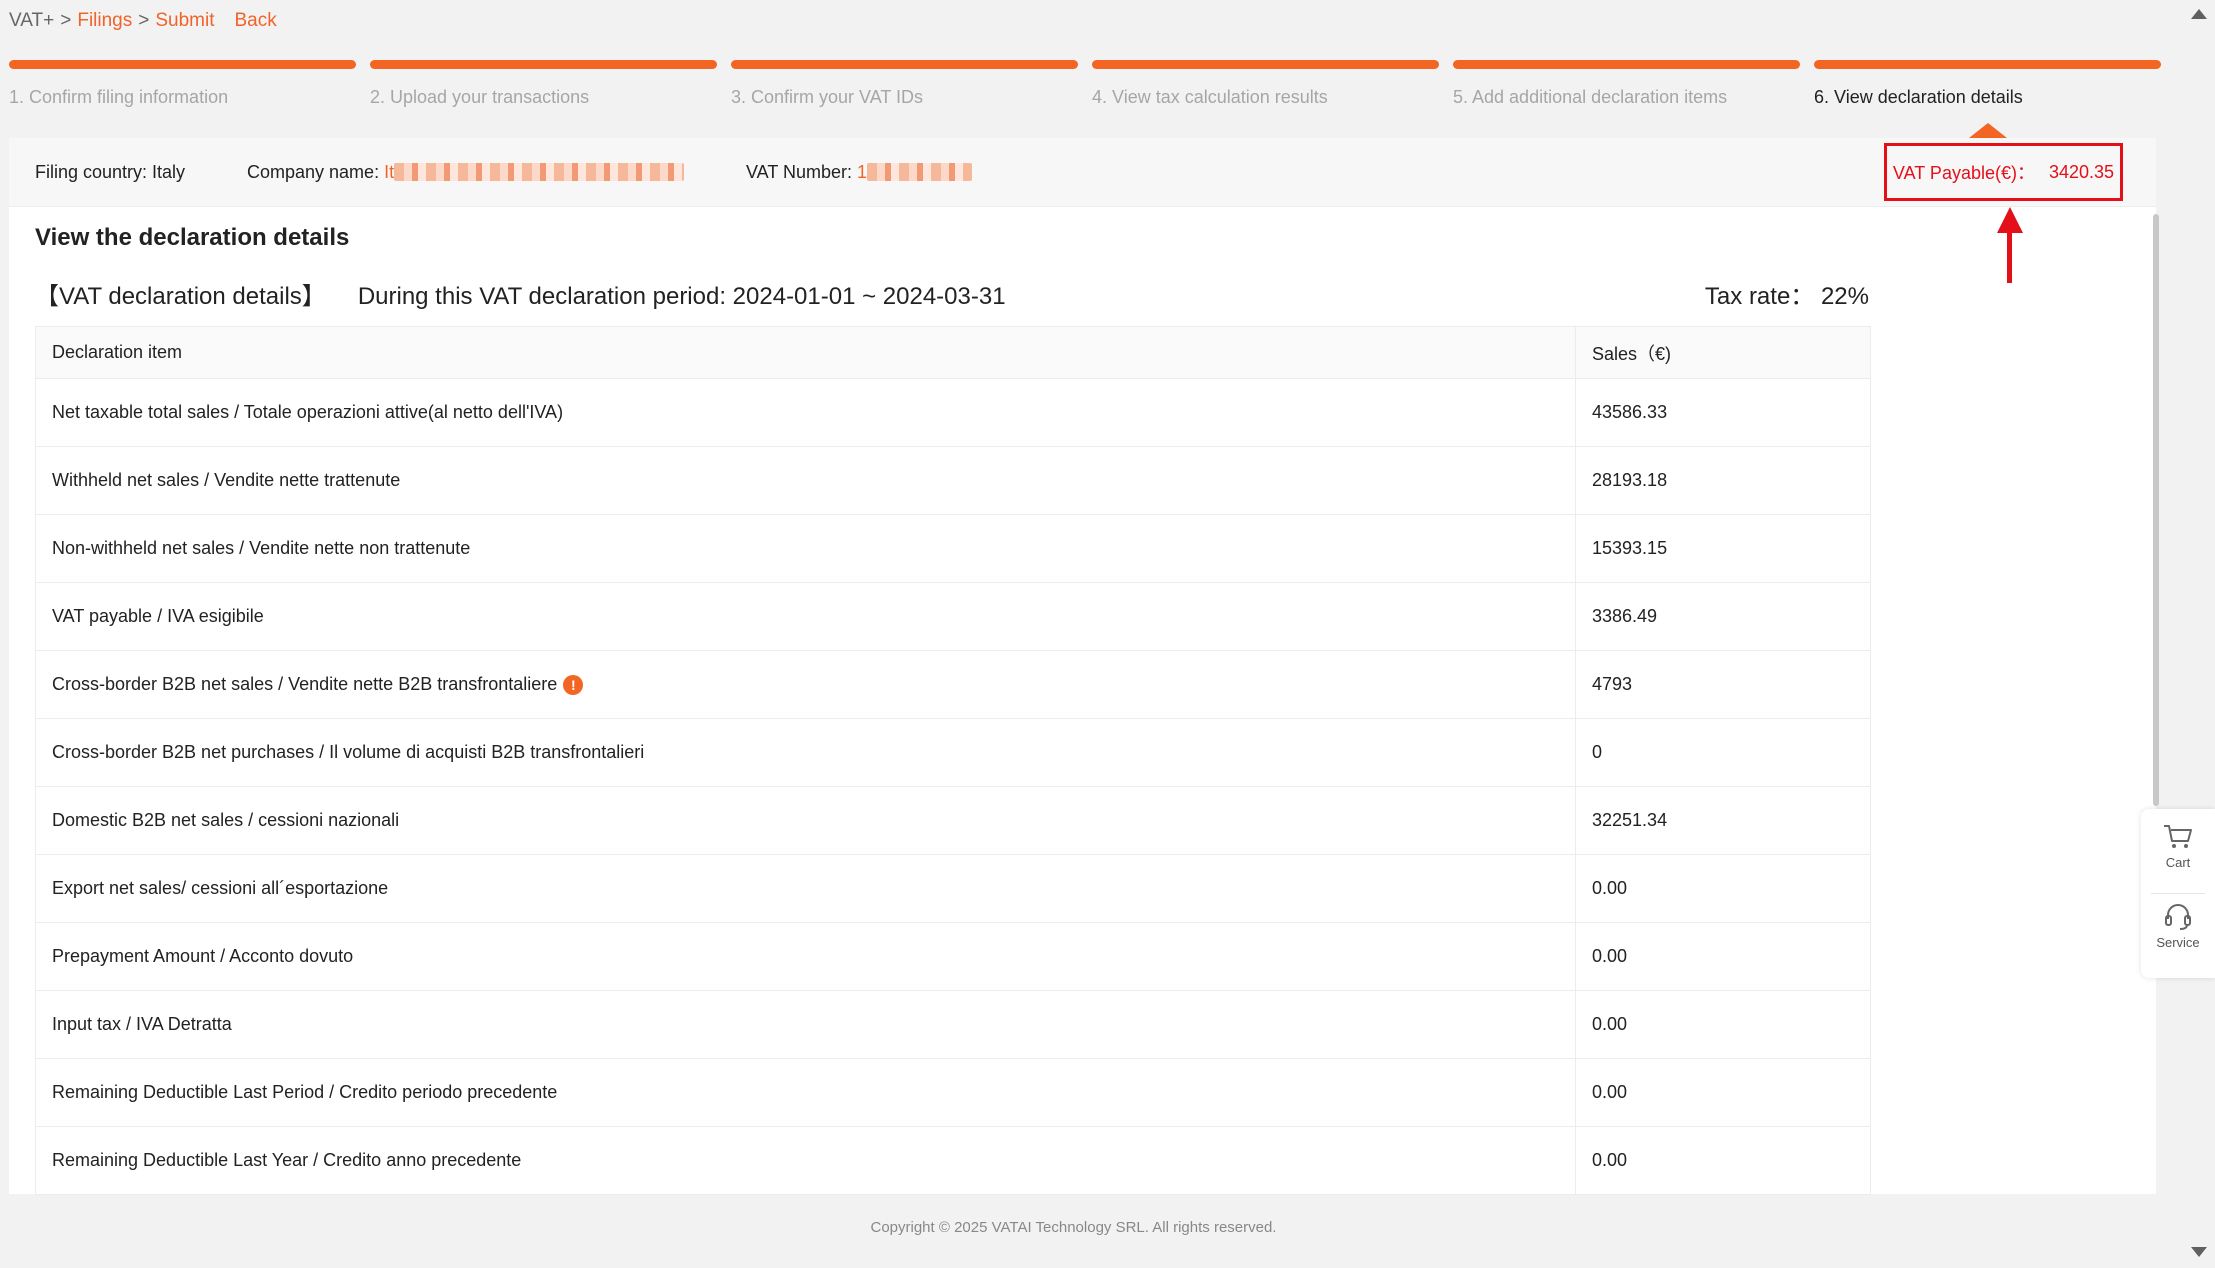 The image size is (2215, 1268). Describe the element at coordinates (389, 172) in the screenshot. I see `company-name-value: It` at that location.